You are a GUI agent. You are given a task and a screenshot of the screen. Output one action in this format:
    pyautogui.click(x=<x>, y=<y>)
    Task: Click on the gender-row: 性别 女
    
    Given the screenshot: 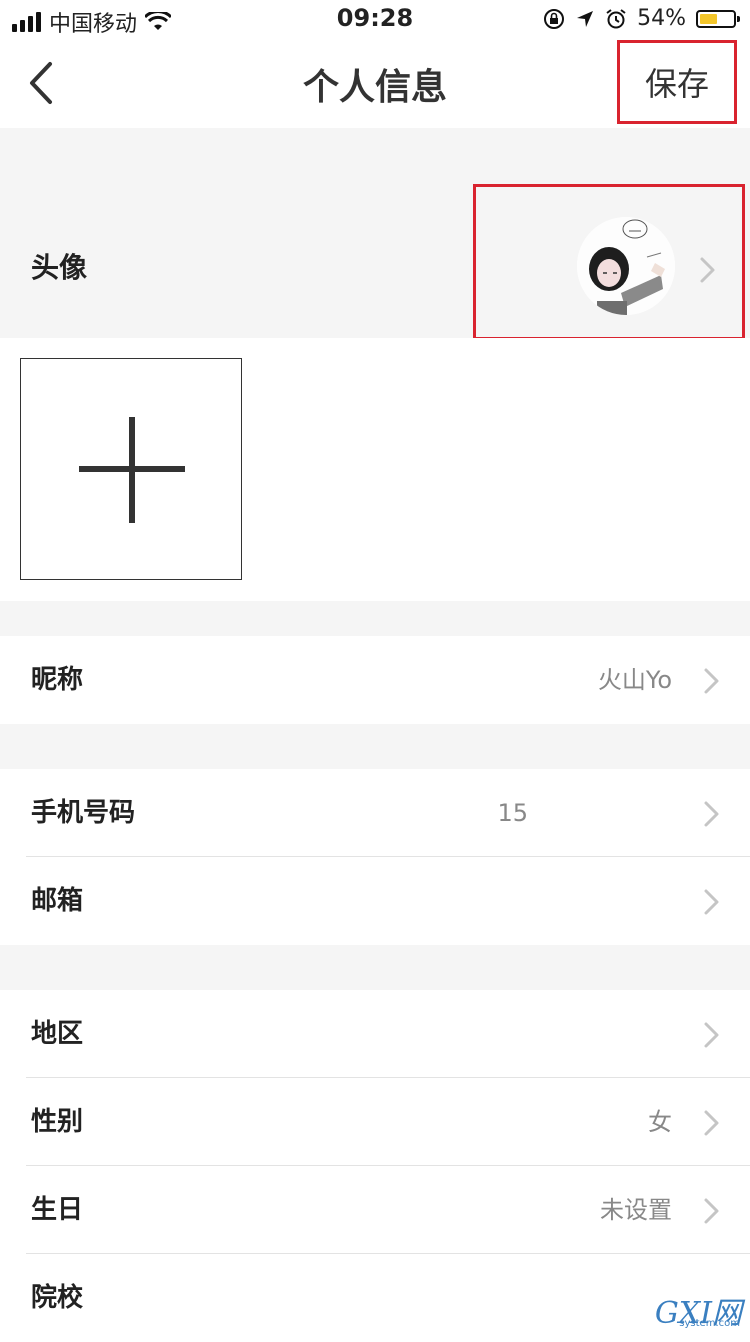 What is the action you would take?
    pyautogui.click(x=375, y=1122)
    